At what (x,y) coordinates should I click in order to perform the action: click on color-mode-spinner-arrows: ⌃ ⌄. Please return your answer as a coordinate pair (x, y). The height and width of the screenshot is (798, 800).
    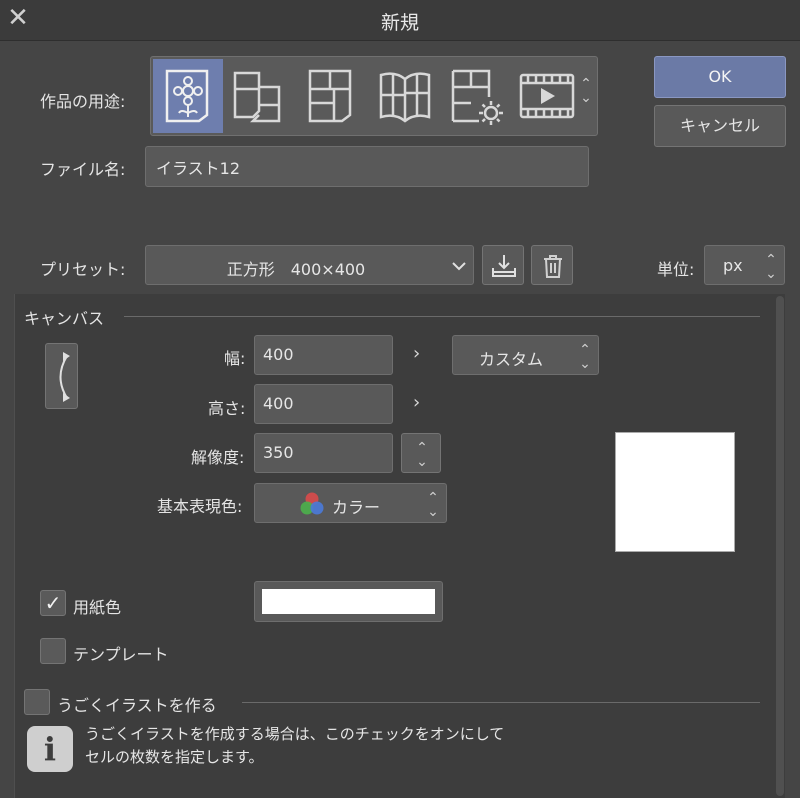
    Looking at the image, I should click on (433, 505).